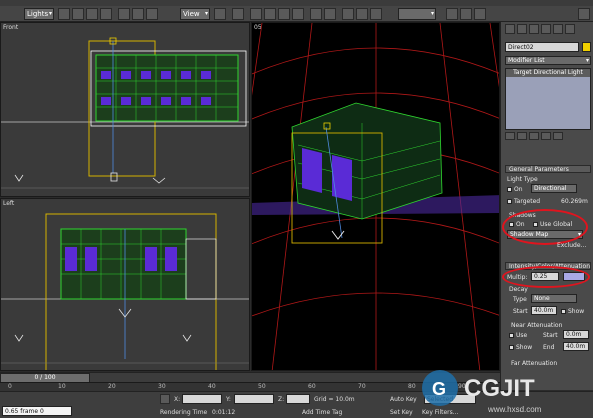 This screenshot has height=418, width=593. I want to click on general-parameters-title: General Parameters, so click(539, 169).